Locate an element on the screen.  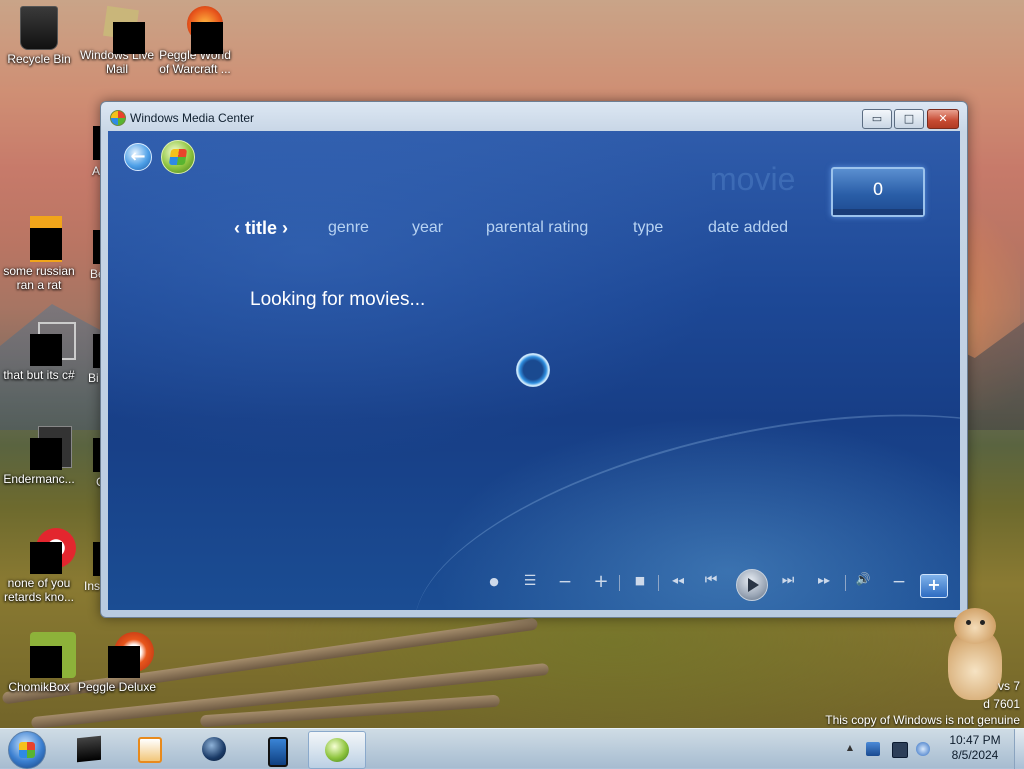
start-button is located at coordinates (27, 750).